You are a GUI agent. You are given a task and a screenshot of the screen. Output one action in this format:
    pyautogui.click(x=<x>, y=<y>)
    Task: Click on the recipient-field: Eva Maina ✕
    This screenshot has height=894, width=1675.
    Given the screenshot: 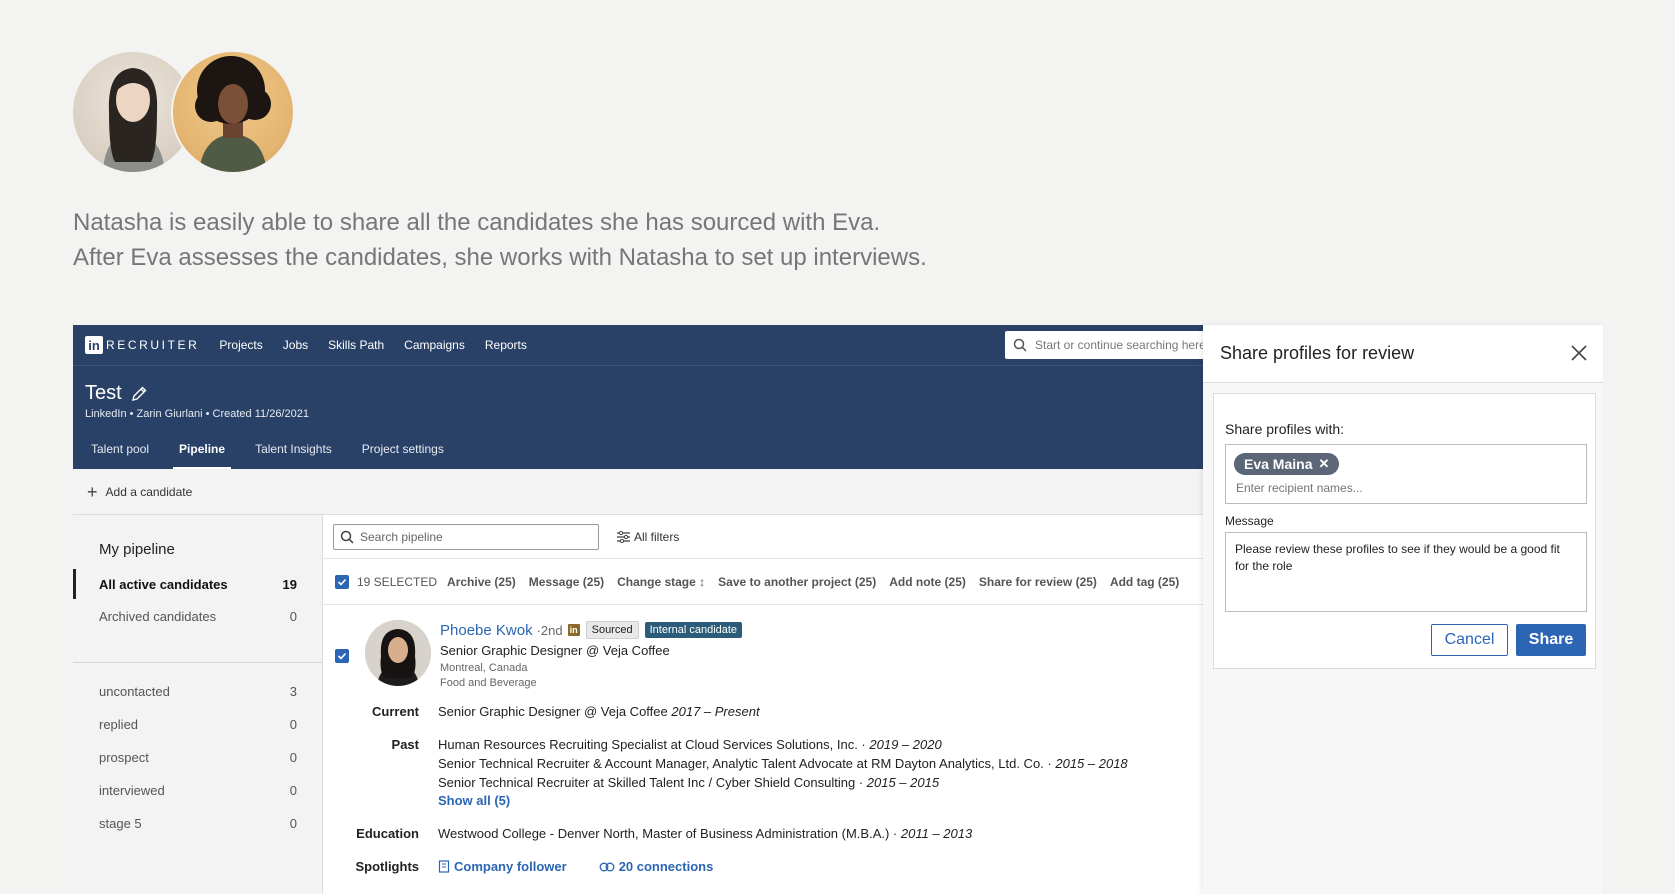 What is the action you would take?
    pyautogui.click(x=1406, y=474)
    